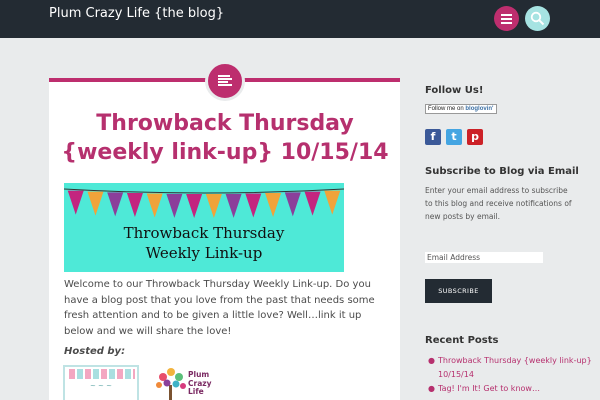 This screenshot has height=400, width=600. Describe the element at coordinates (205, 383) in the screenshot. I see `host-logo-text: Plum Crazy Life` at that location.